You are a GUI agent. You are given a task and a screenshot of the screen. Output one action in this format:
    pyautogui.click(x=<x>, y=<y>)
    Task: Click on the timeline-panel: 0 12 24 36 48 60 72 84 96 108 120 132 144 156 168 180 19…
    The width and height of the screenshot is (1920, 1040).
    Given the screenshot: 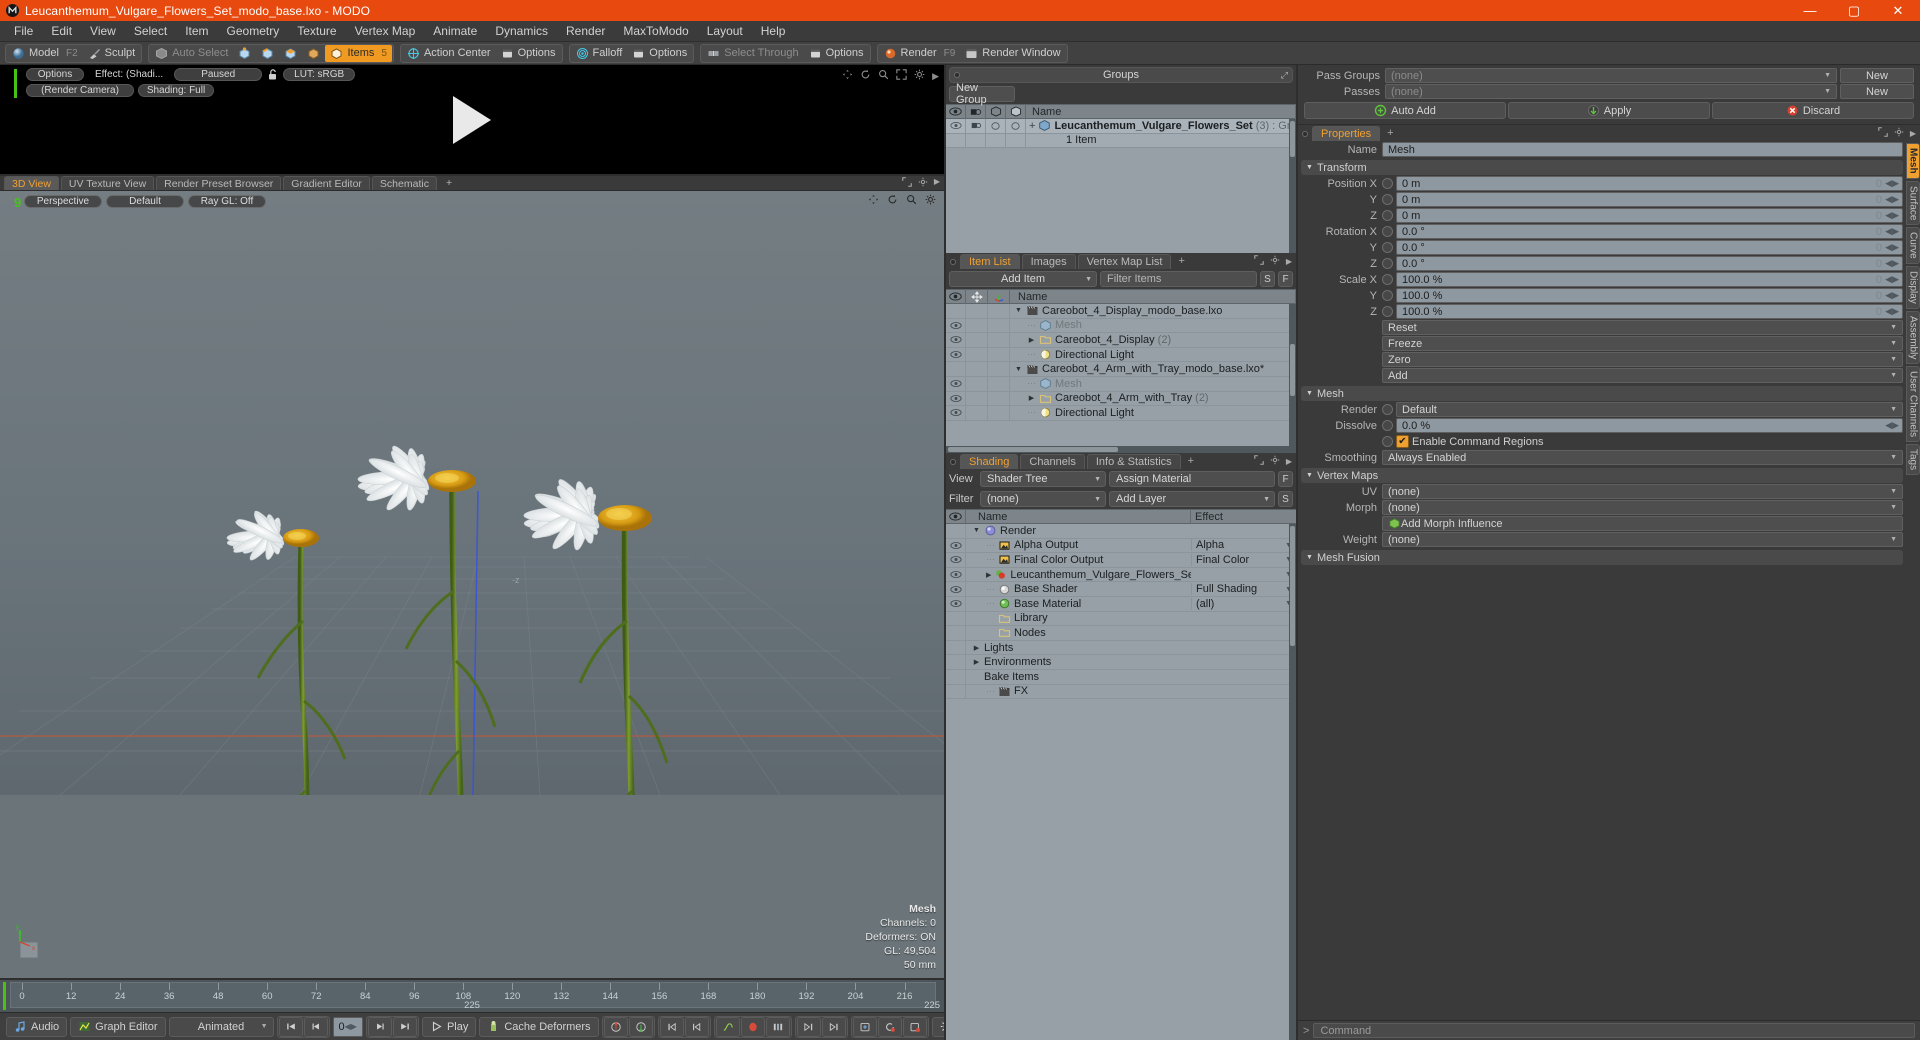 What is the action you would take?
    pyautogui.click(x=472, y=995)
    